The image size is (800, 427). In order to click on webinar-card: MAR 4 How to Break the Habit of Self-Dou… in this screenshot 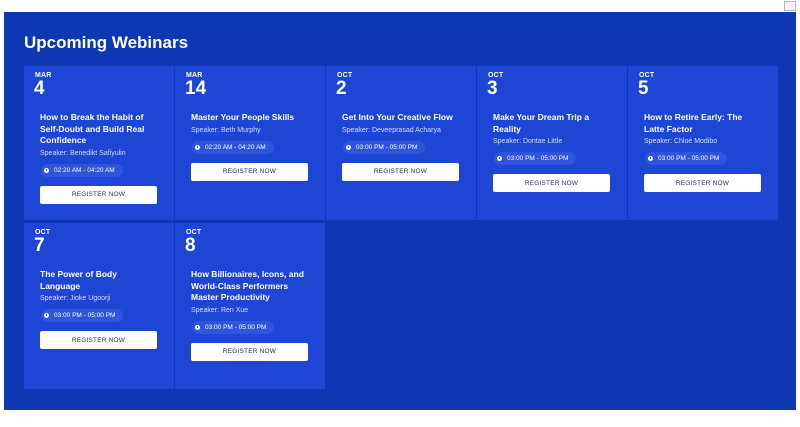, I will do `click(99, 143)`.